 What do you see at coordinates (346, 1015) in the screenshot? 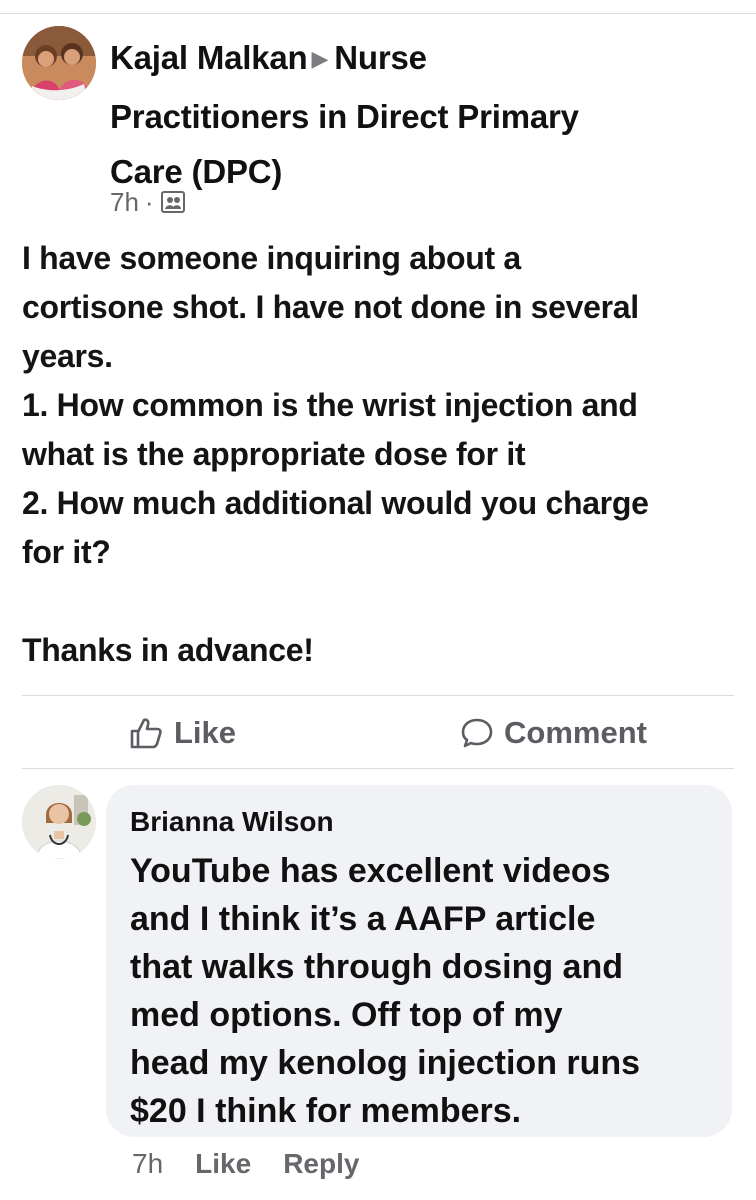
I see `comment-text-line: med options. Off top of my` at bounding box center [346, 1015].